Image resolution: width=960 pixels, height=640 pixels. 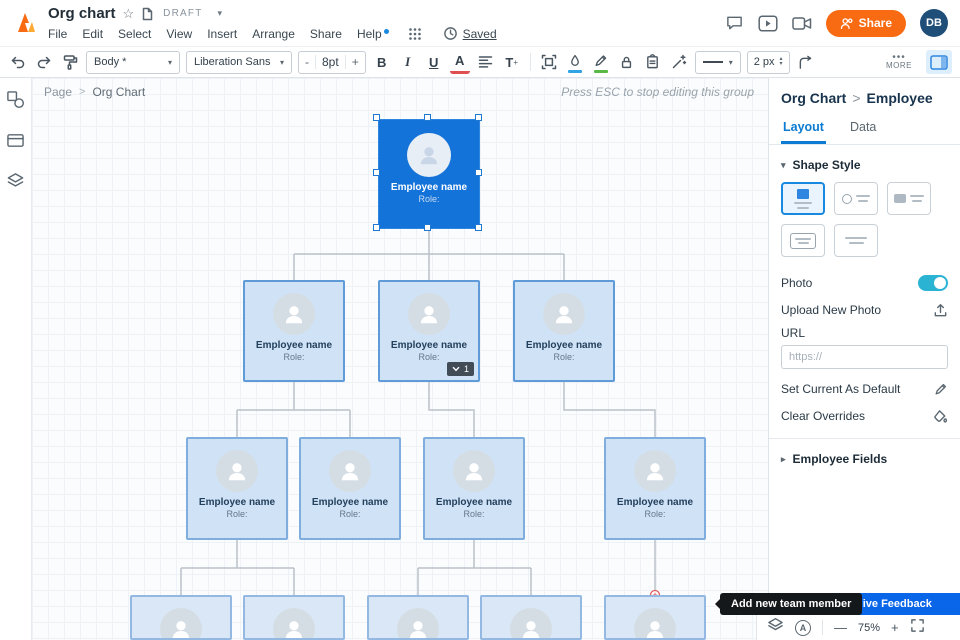 I want to click on tutorial-video-icon, so click(x=768, y=23).